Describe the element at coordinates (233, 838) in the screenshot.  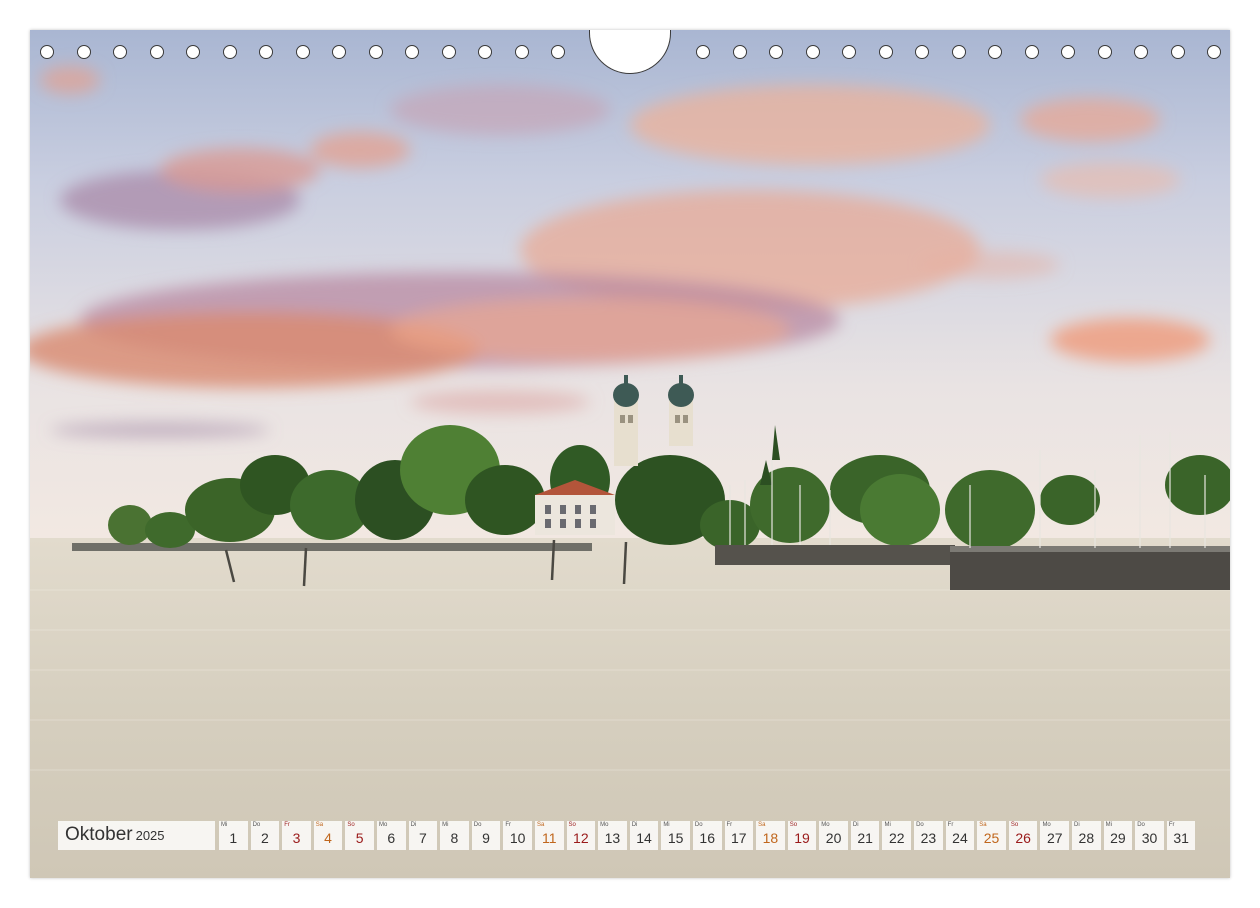
I see `day-number: 1` at that location.